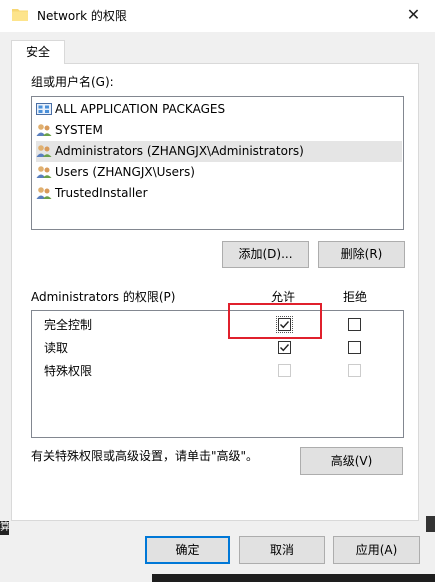 The height and width of the screenshot is (582, 435). Describe the element at coordinates (140, 109) in the screenshot. I see `list-item-label: ALL APPLICATION PACKAGES` at that location.